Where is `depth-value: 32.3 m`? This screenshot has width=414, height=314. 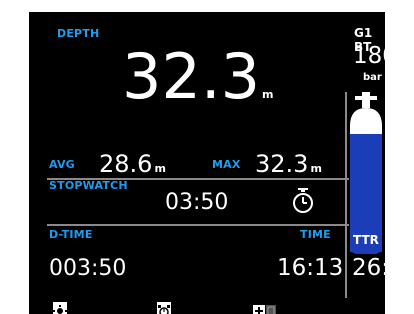
depth-value: 32.3 m is located at coordinates (198, 77).